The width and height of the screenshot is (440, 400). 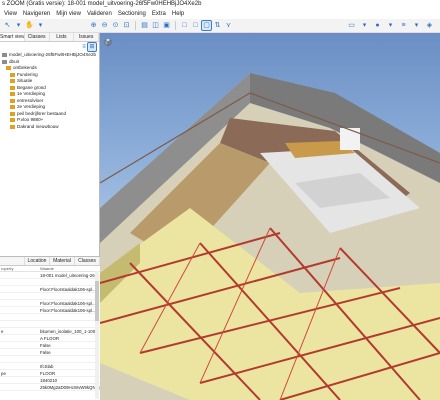 What do you see at coordinates (10, 14) in the screenshot?
I see `menu-view: View` at bounding box center [10, 14].